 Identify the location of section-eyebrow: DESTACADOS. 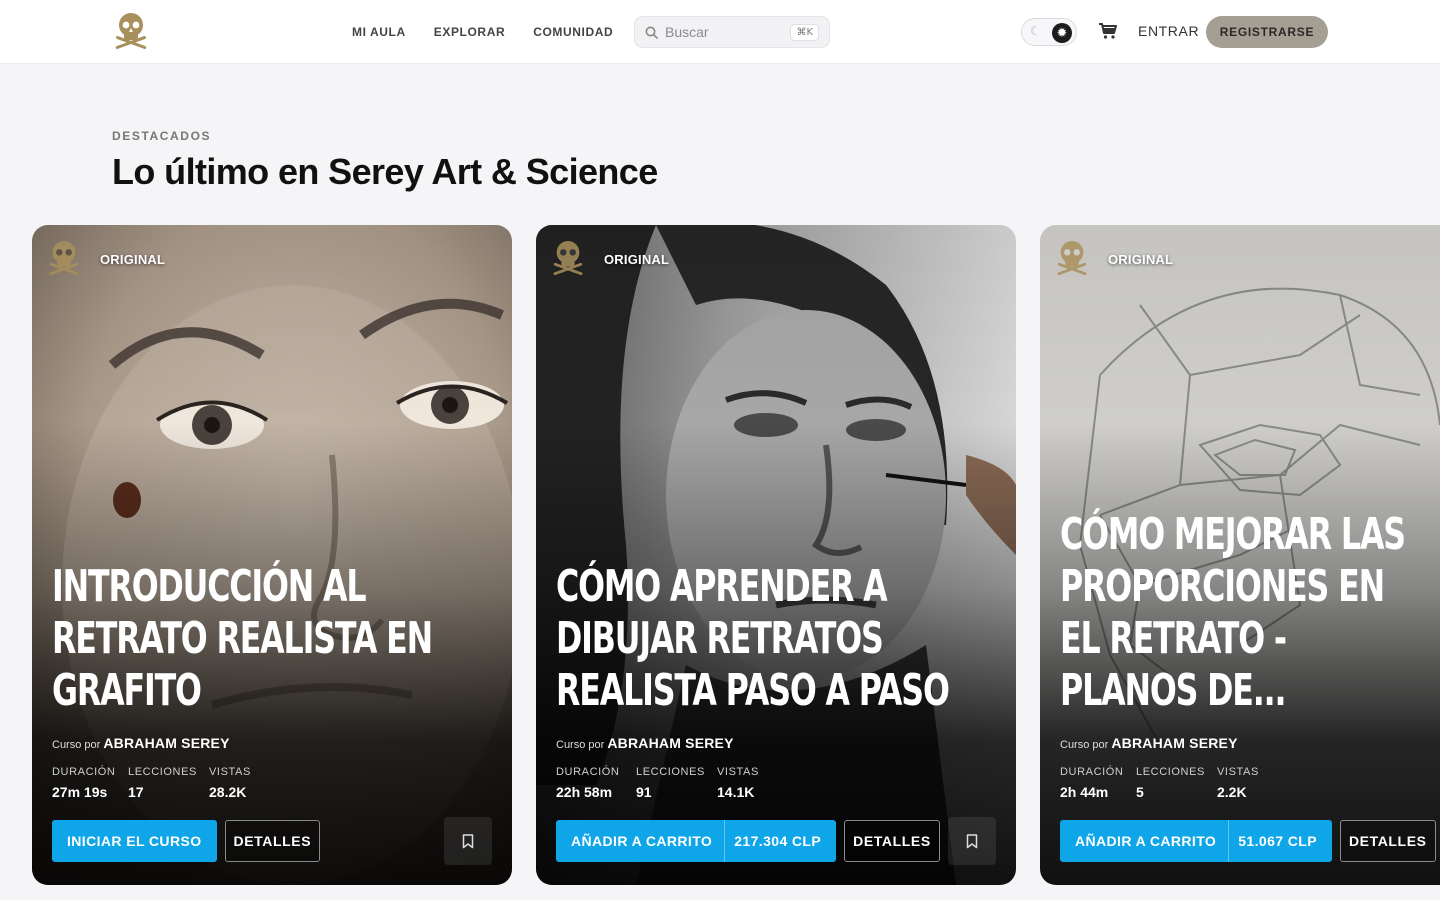
(162, 136).